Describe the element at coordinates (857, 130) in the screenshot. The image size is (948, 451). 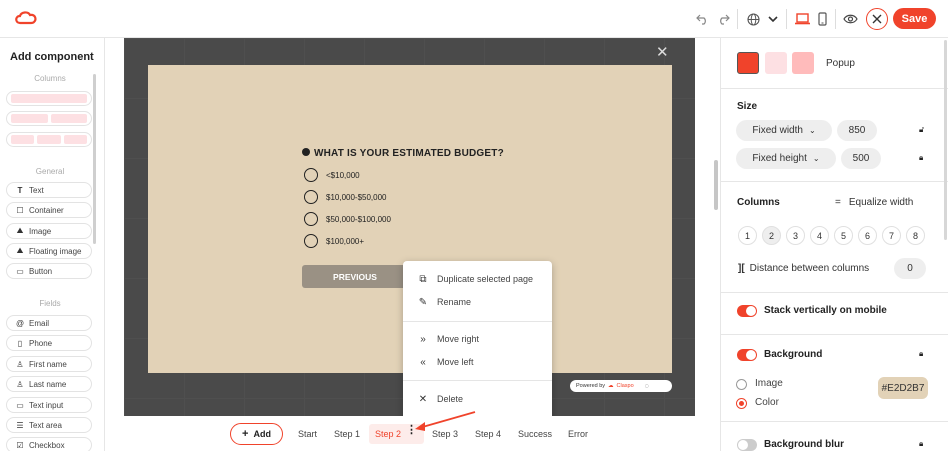
I see `width-value-input: 850` at that location.